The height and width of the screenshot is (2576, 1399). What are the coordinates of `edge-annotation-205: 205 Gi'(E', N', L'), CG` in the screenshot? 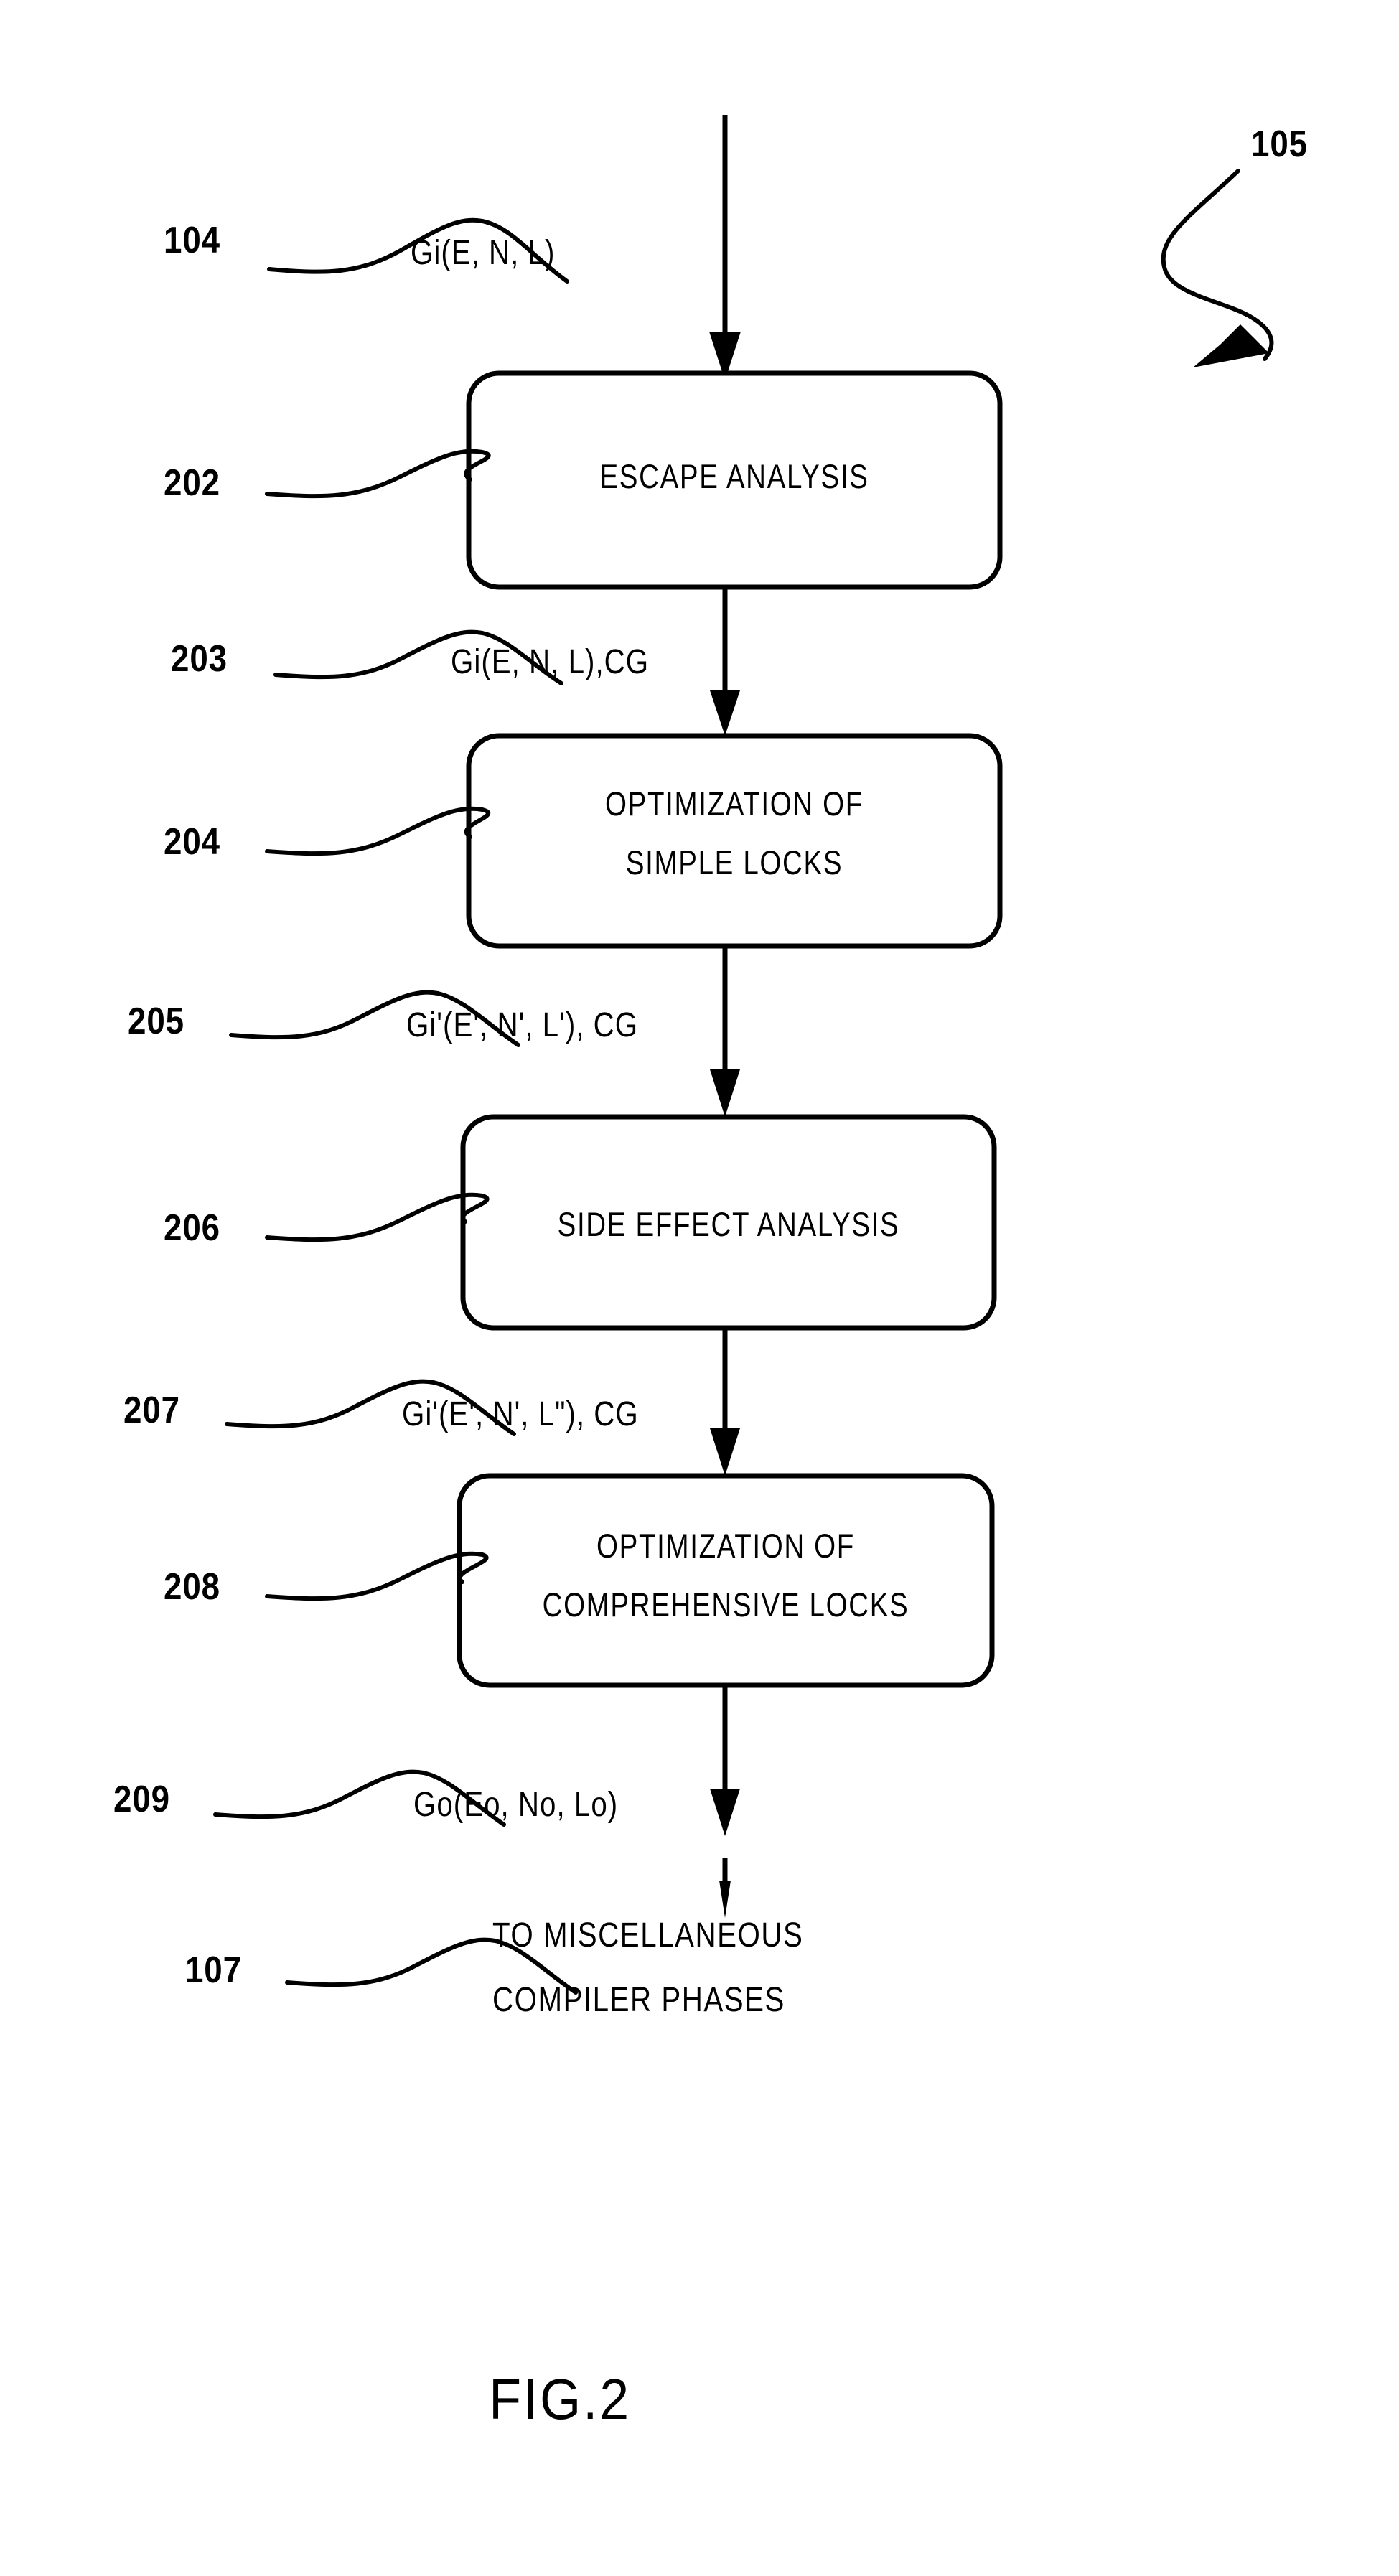 It's located at (383, 1019).